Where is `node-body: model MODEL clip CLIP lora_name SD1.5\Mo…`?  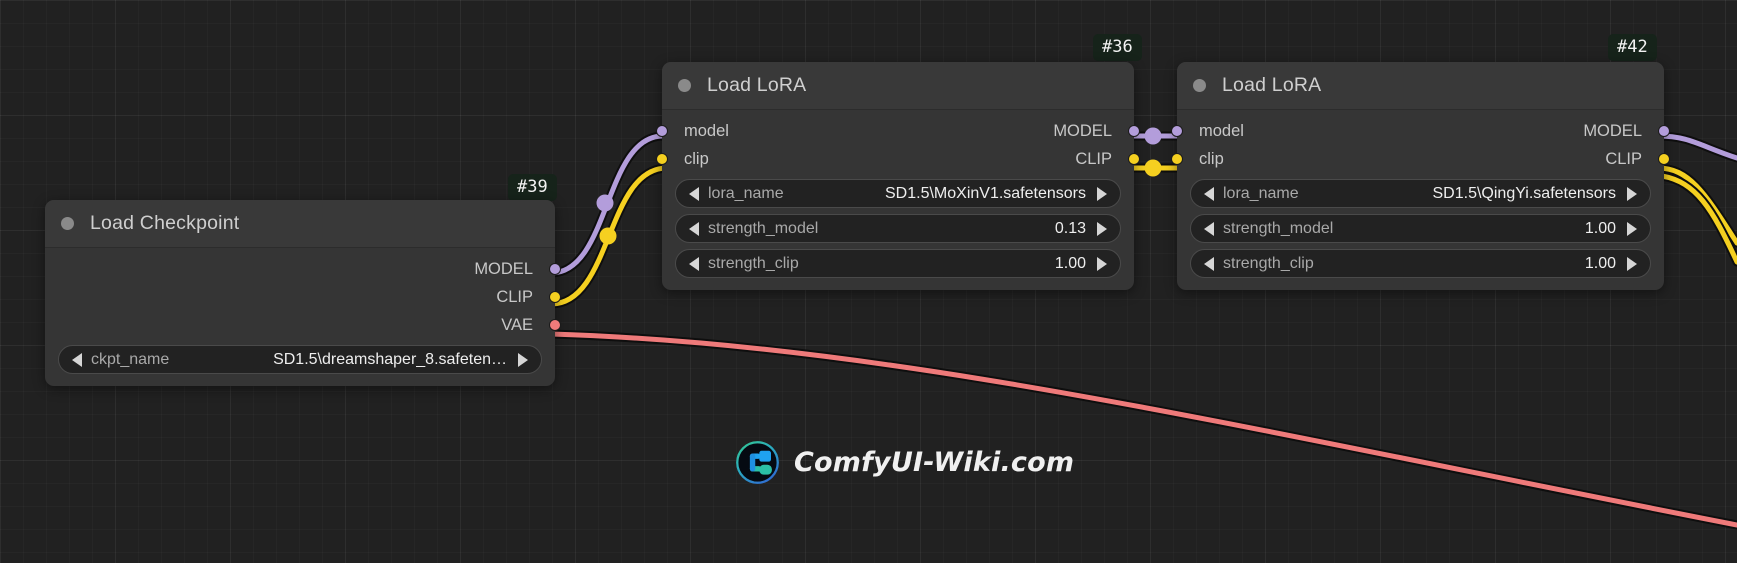
node-body: model MODEL clip CLIP lora_name SD1.5\Mo… is located at coordinates (898, 200).